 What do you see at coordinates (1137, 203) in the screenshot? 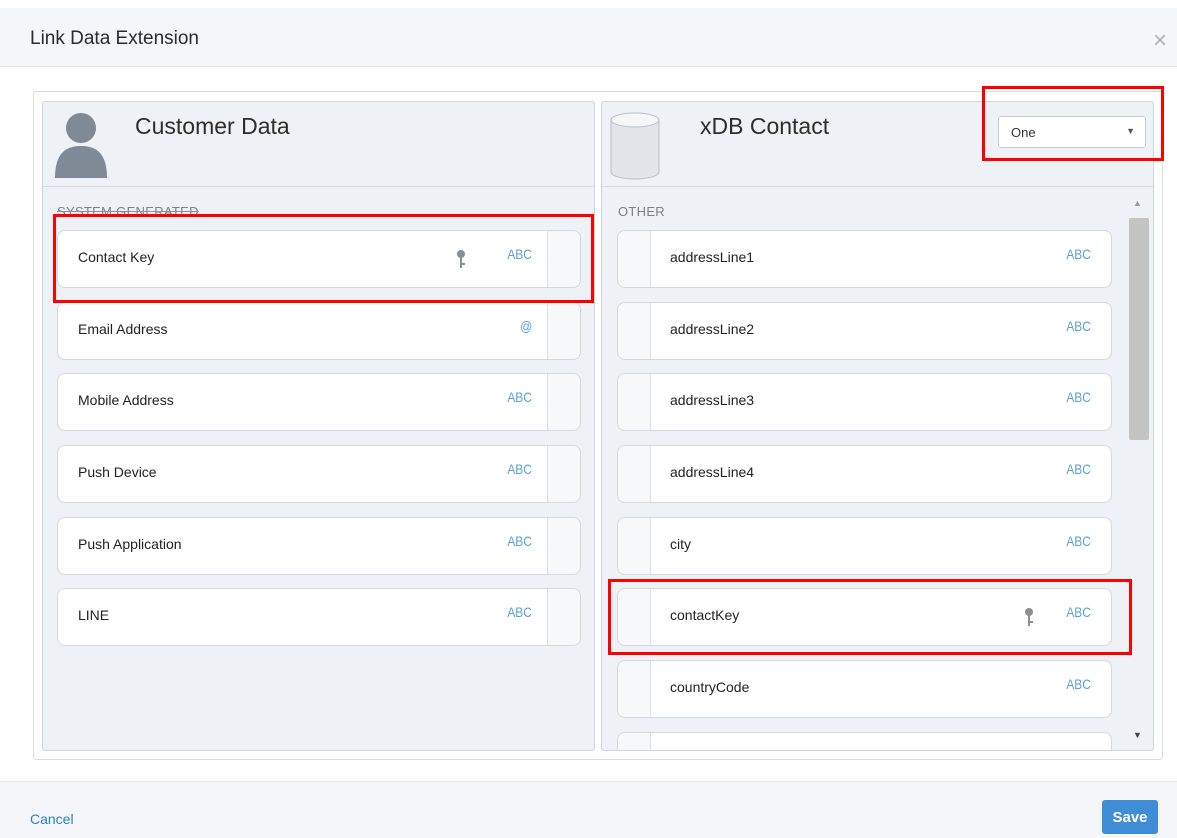
I see `scroll-up-icon: ▲` at bounding box center [1137, 203].